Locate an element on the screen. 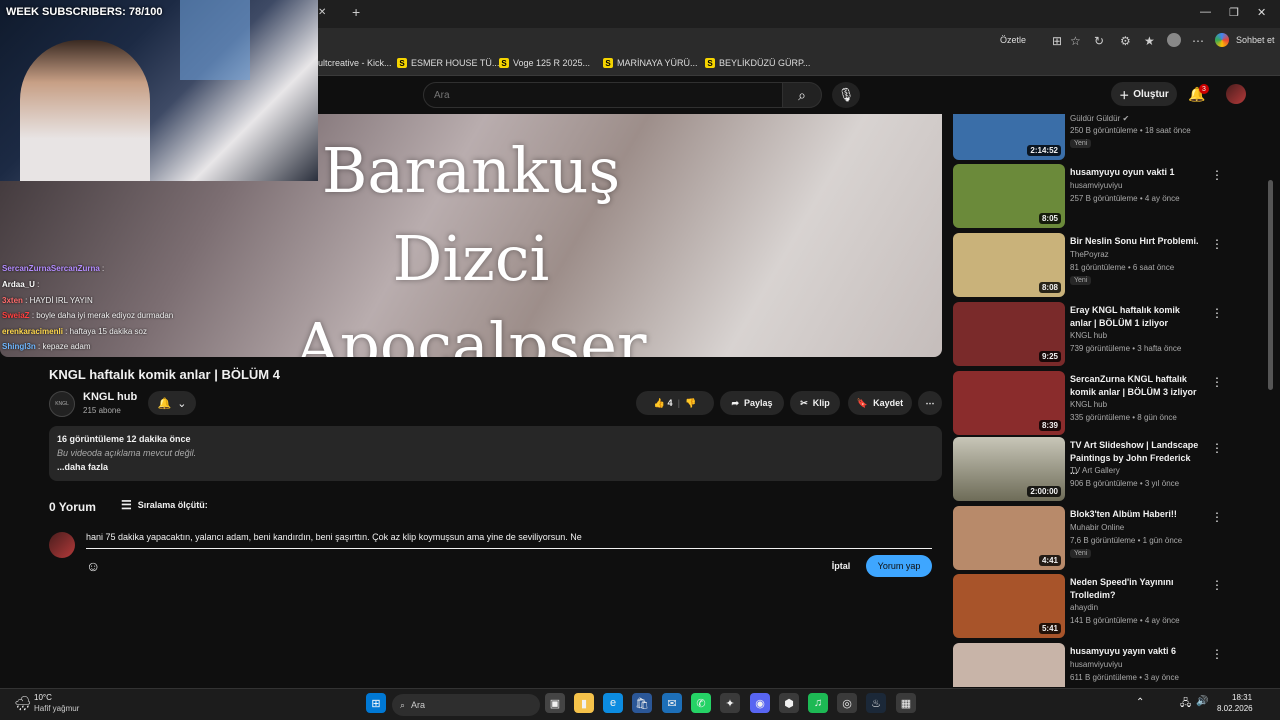 The width and height of the screenshot is (1280, 720). task-view-icon: ▣ is located at coordinates (555, 703).